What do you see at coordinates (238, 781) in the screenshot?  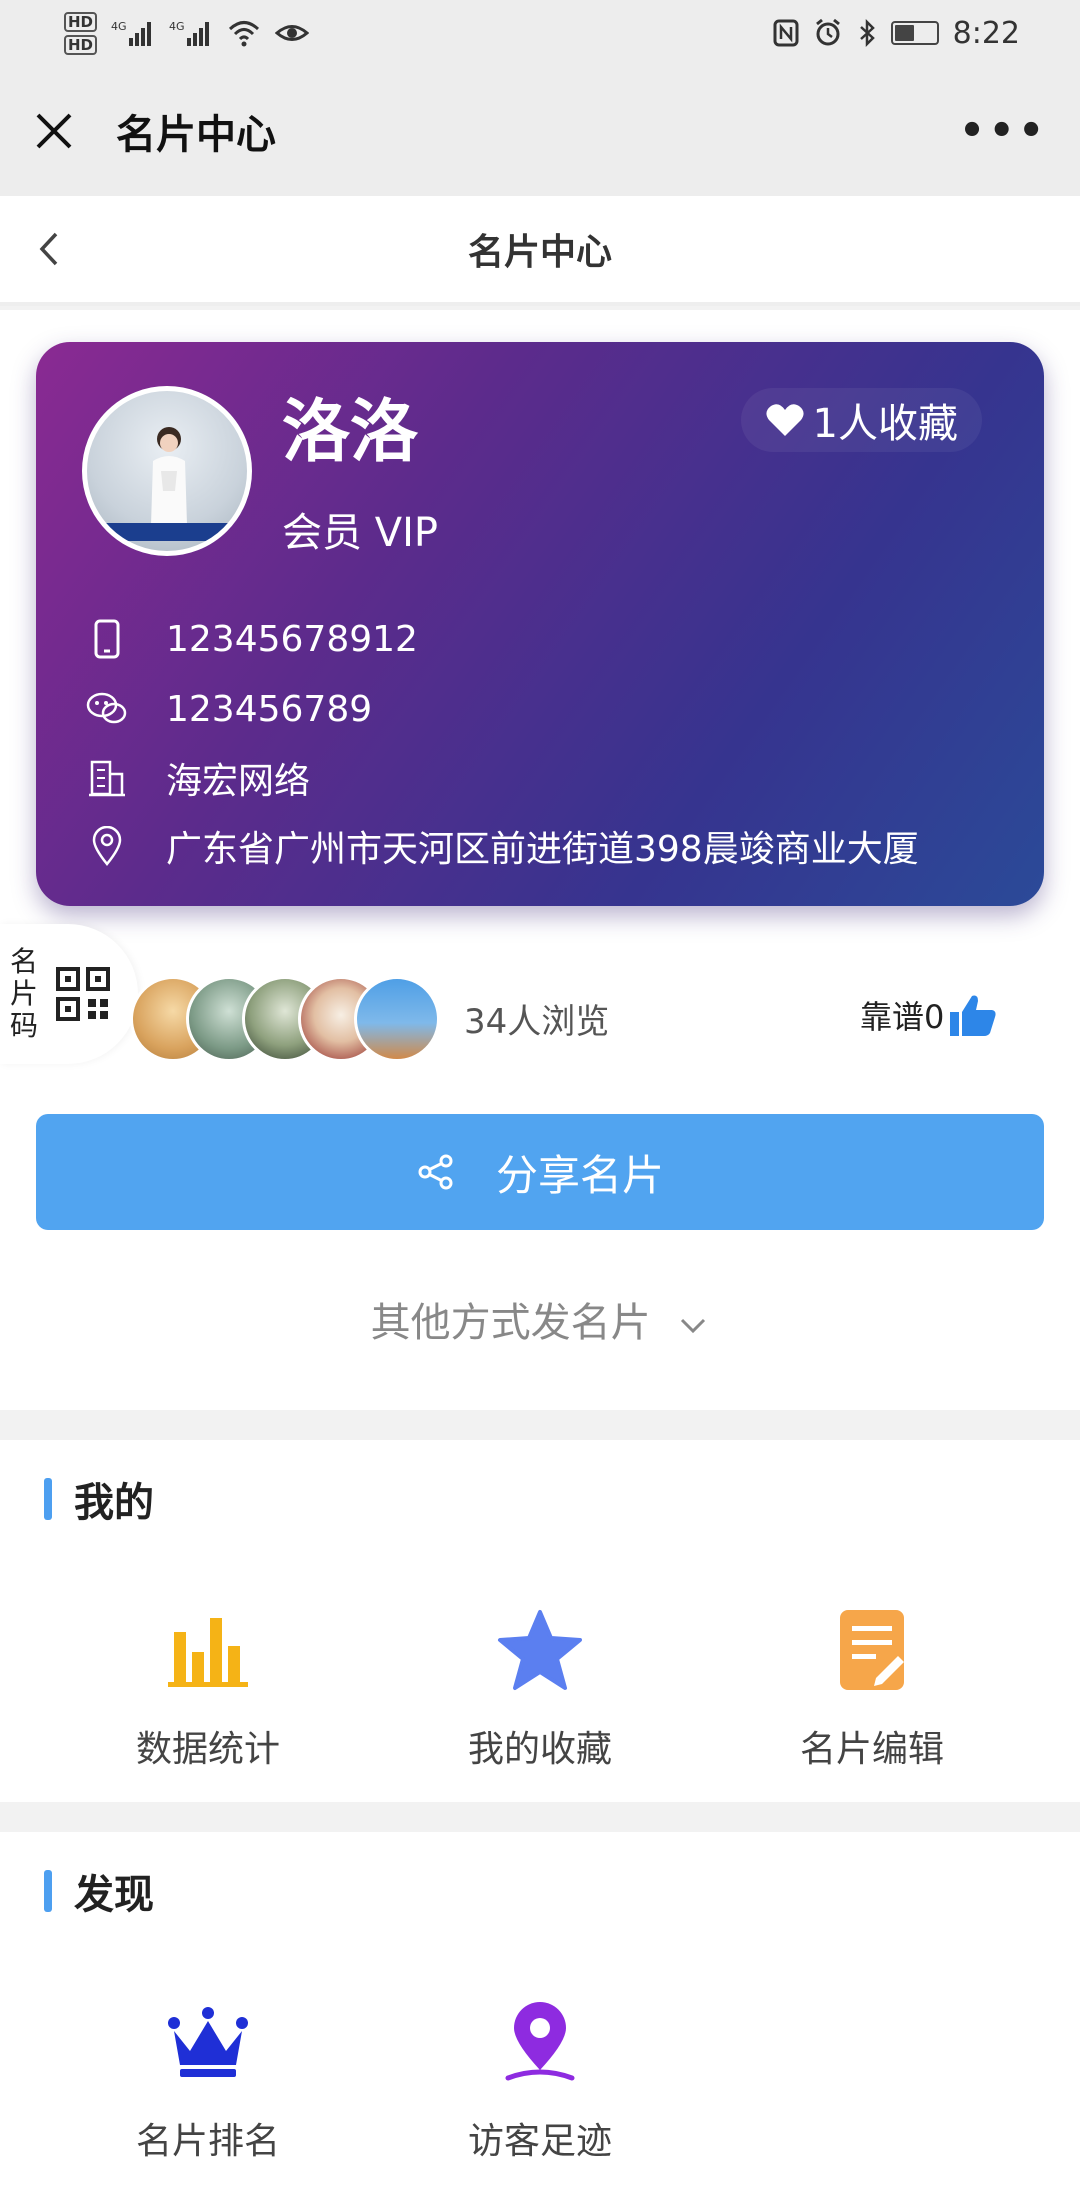 I see `company-name: 海宏网络` at bounding box center [238, 781].